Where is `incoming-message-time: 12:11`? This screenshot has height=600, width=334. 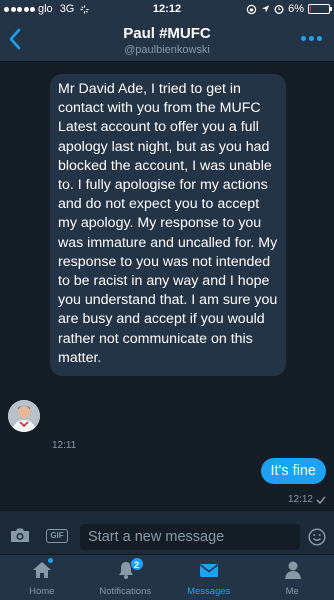 incoming-message-time: 12:11 is located at coordinates (64, 445).